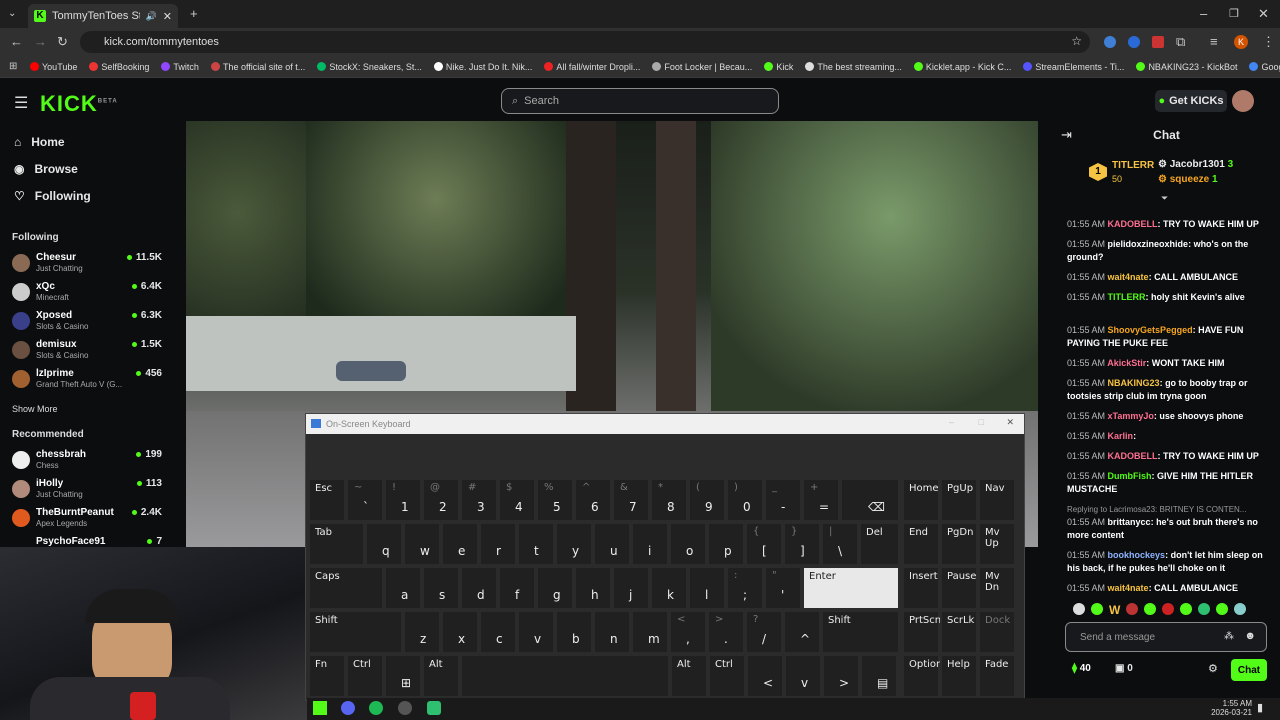 The height and width of the screenshot is (720, 1280). I want to click on nav-key: Nav, so click(997, 500).